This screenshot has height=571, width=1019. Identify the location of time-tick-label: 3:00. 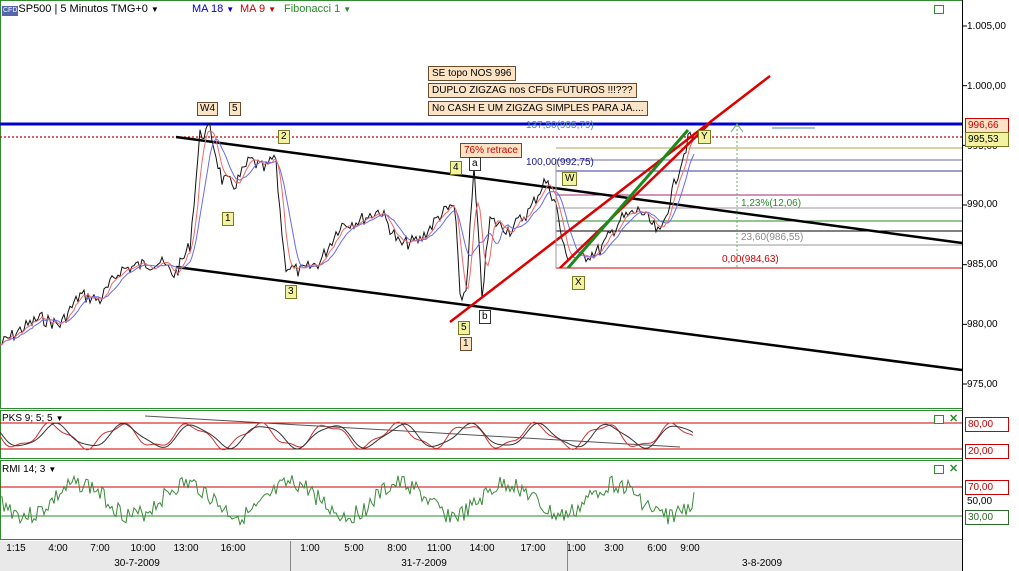
(614, 548).